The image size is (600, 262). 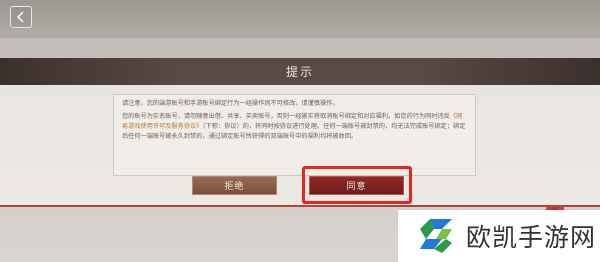 I want to click on watermark: 欧凯手游网, so click(x=499, y=236).